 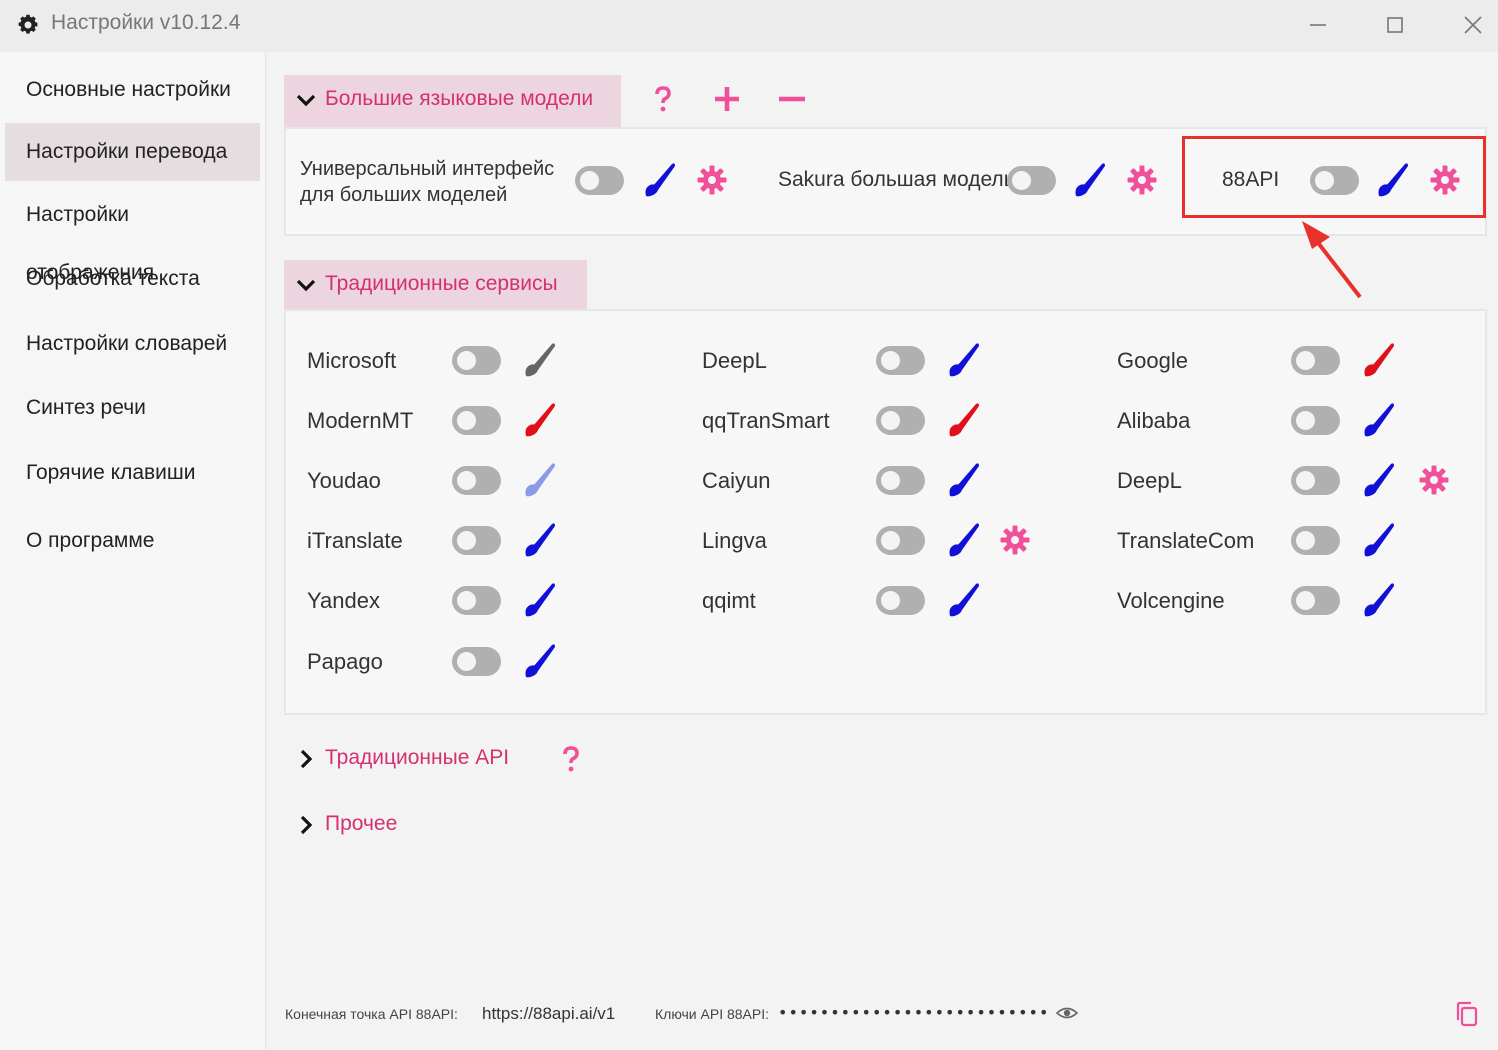 I want to click on close-button, so click(x=1473, y=25).